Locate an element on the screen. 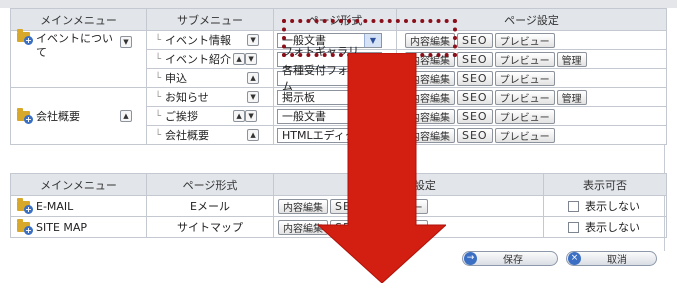 This screenshot has height=283, width=677. main-menu-cell: + E-MAIL is located at coordinates (78, 206).